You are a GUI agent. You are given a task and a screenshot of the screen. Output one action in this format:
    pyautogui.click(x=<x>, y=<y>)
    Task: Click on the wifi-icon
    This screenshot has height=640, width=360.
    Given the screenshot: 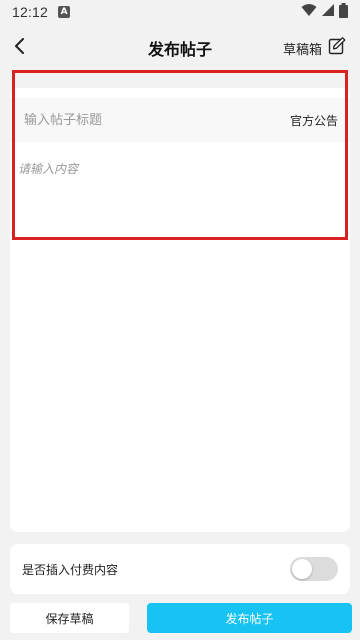 What is the action you would take?
    pyautogui.click(x=309, y=12)
    